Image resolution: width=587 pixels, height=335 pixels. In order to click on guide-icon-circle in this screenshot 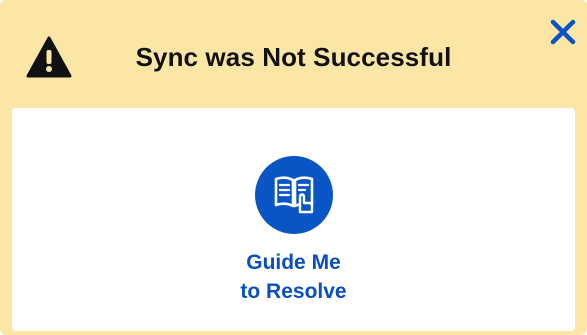, I will do `click(293, 195)`.